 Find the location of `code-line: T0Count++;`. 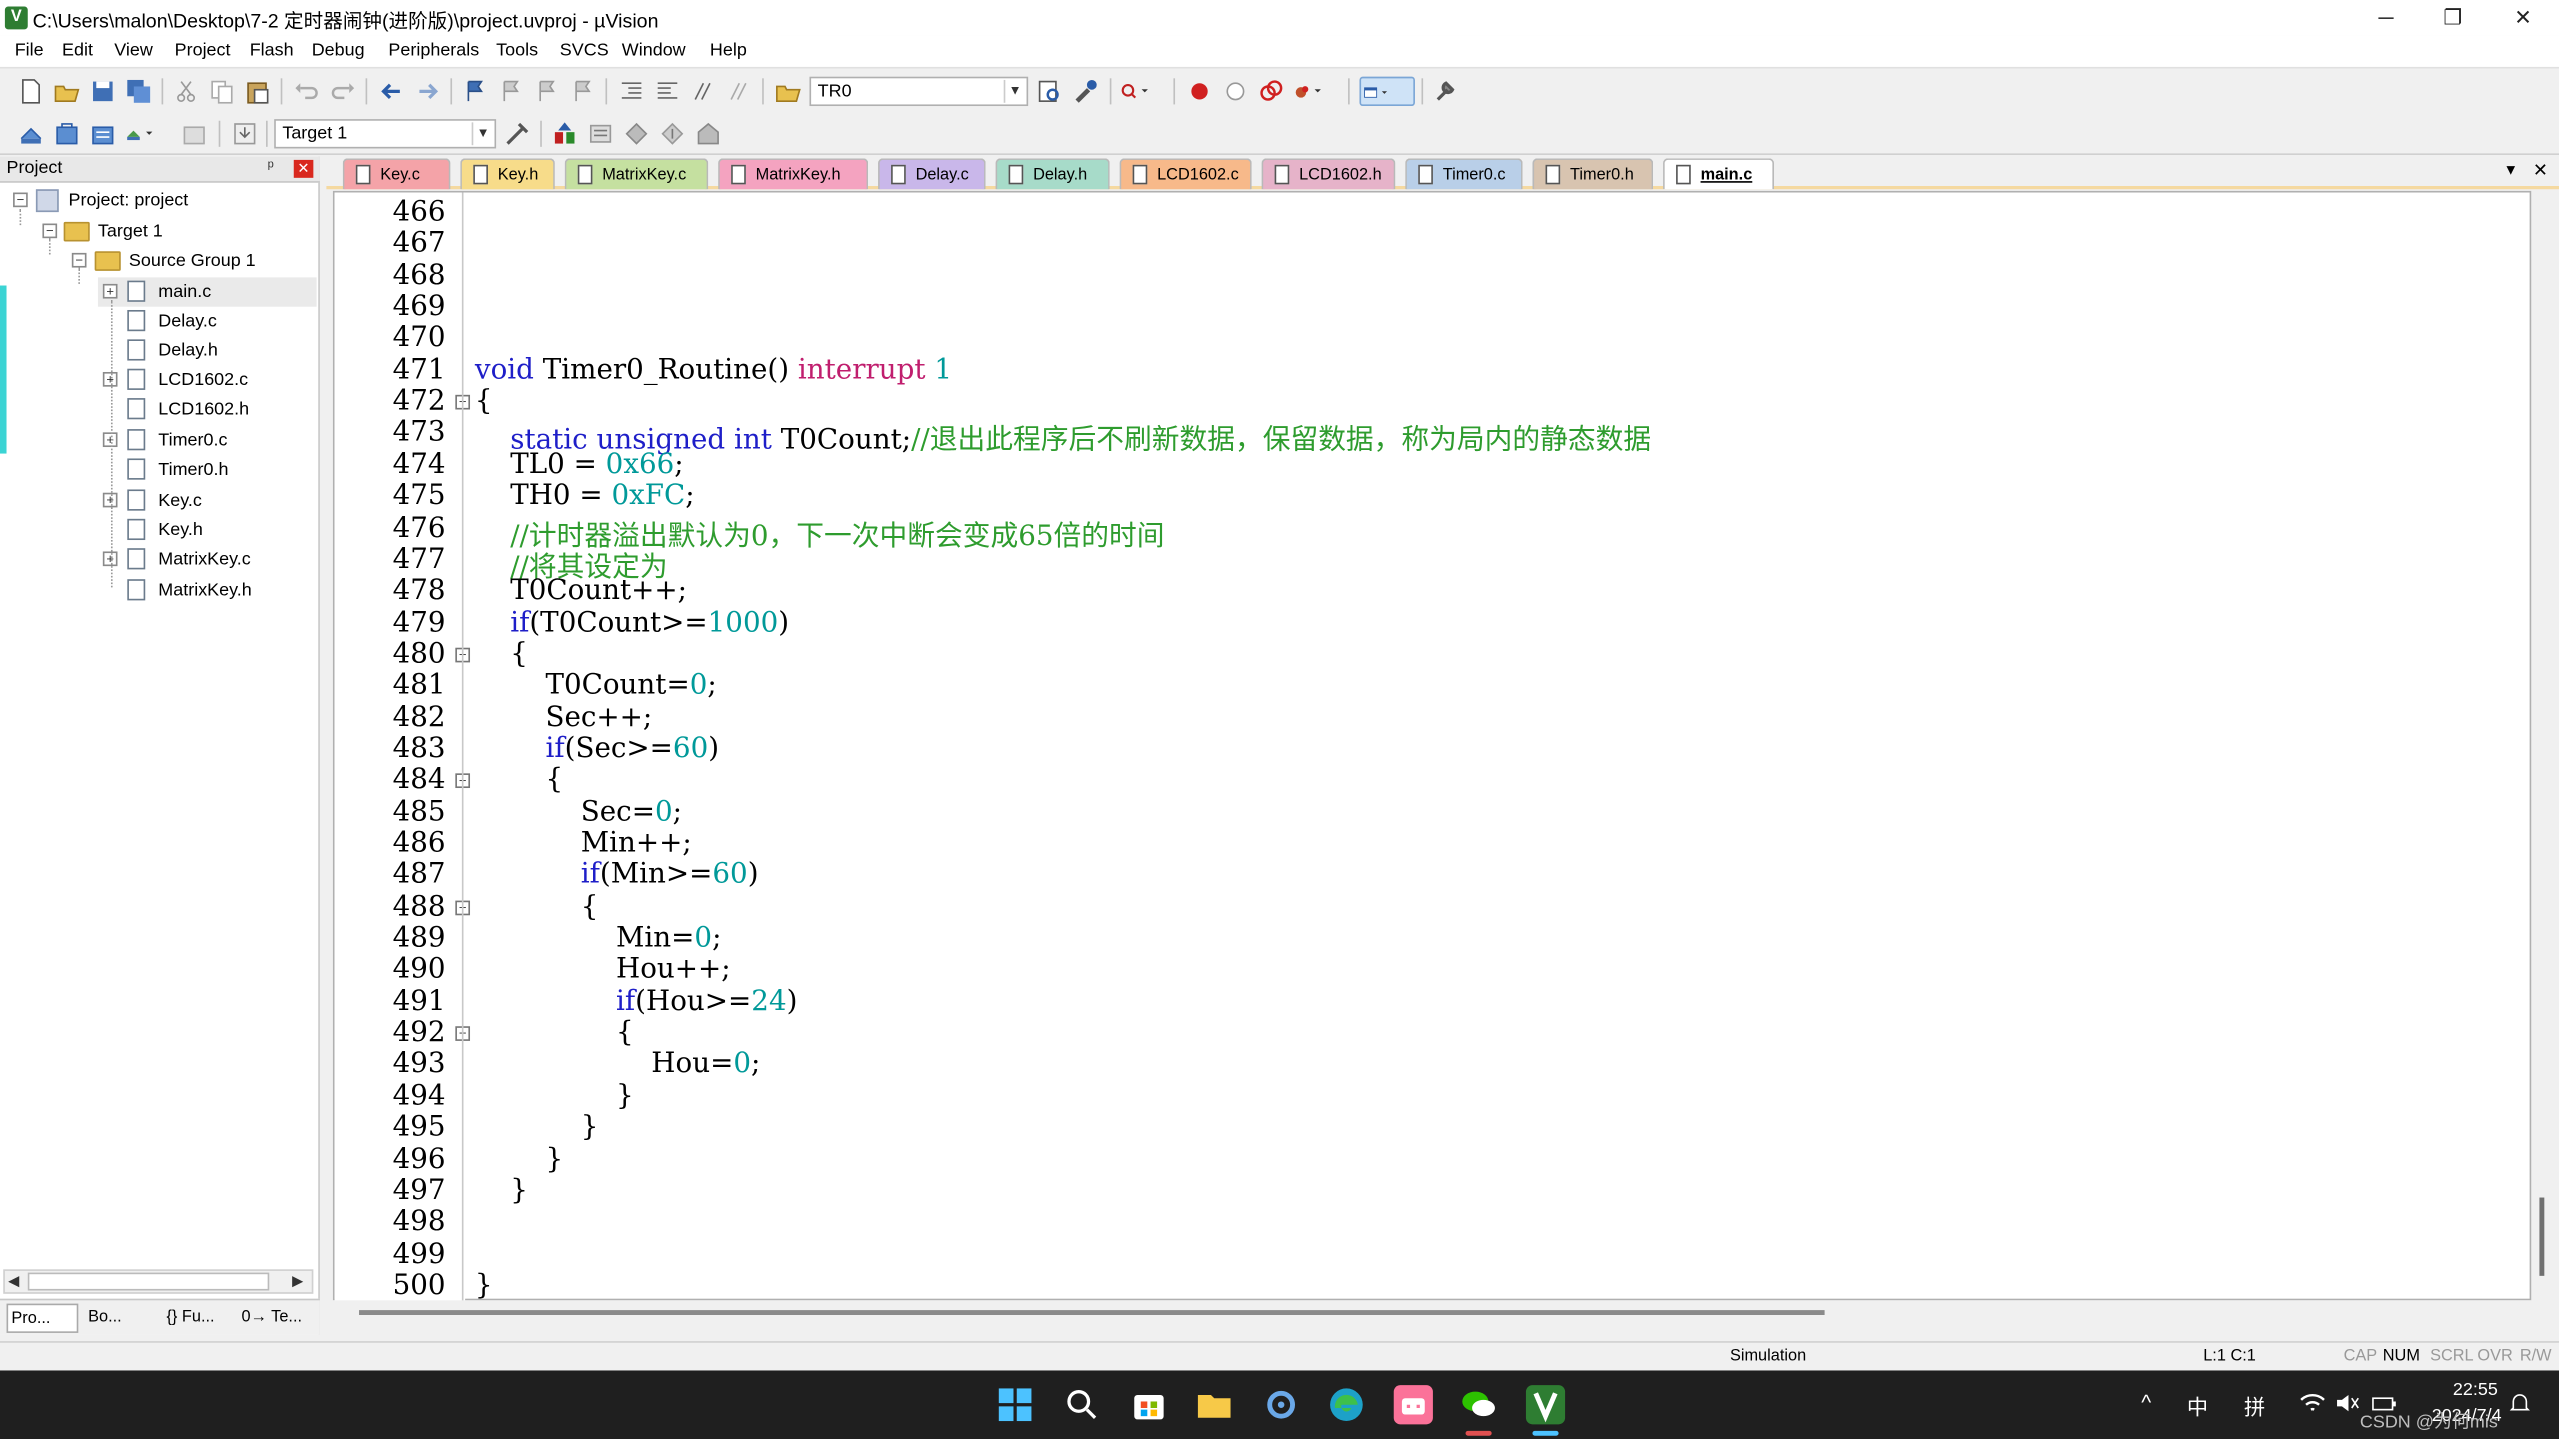

code-line: T0Count++; is located at coordinates (581, 591).